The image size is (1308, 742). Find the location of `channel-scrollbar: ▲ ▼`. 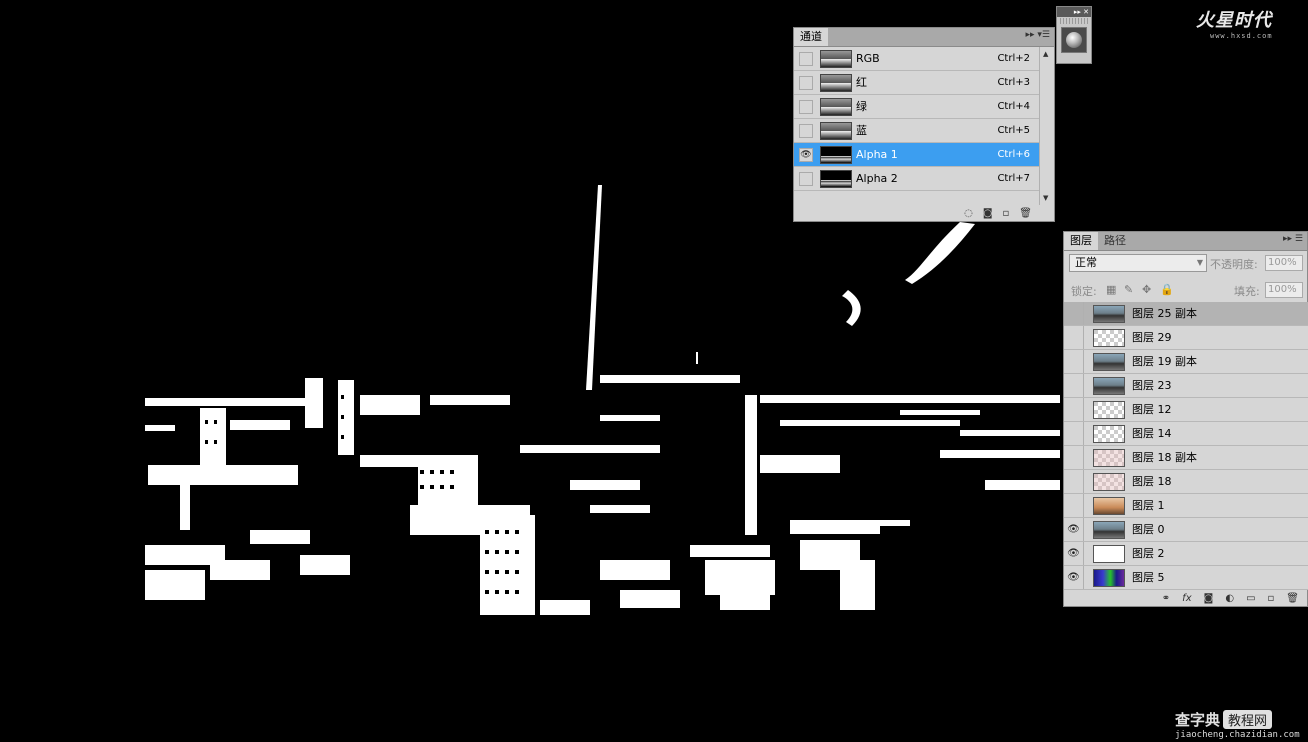

channel-scrollbar: ▲ ▼ is located at coordinates (1046, 126).